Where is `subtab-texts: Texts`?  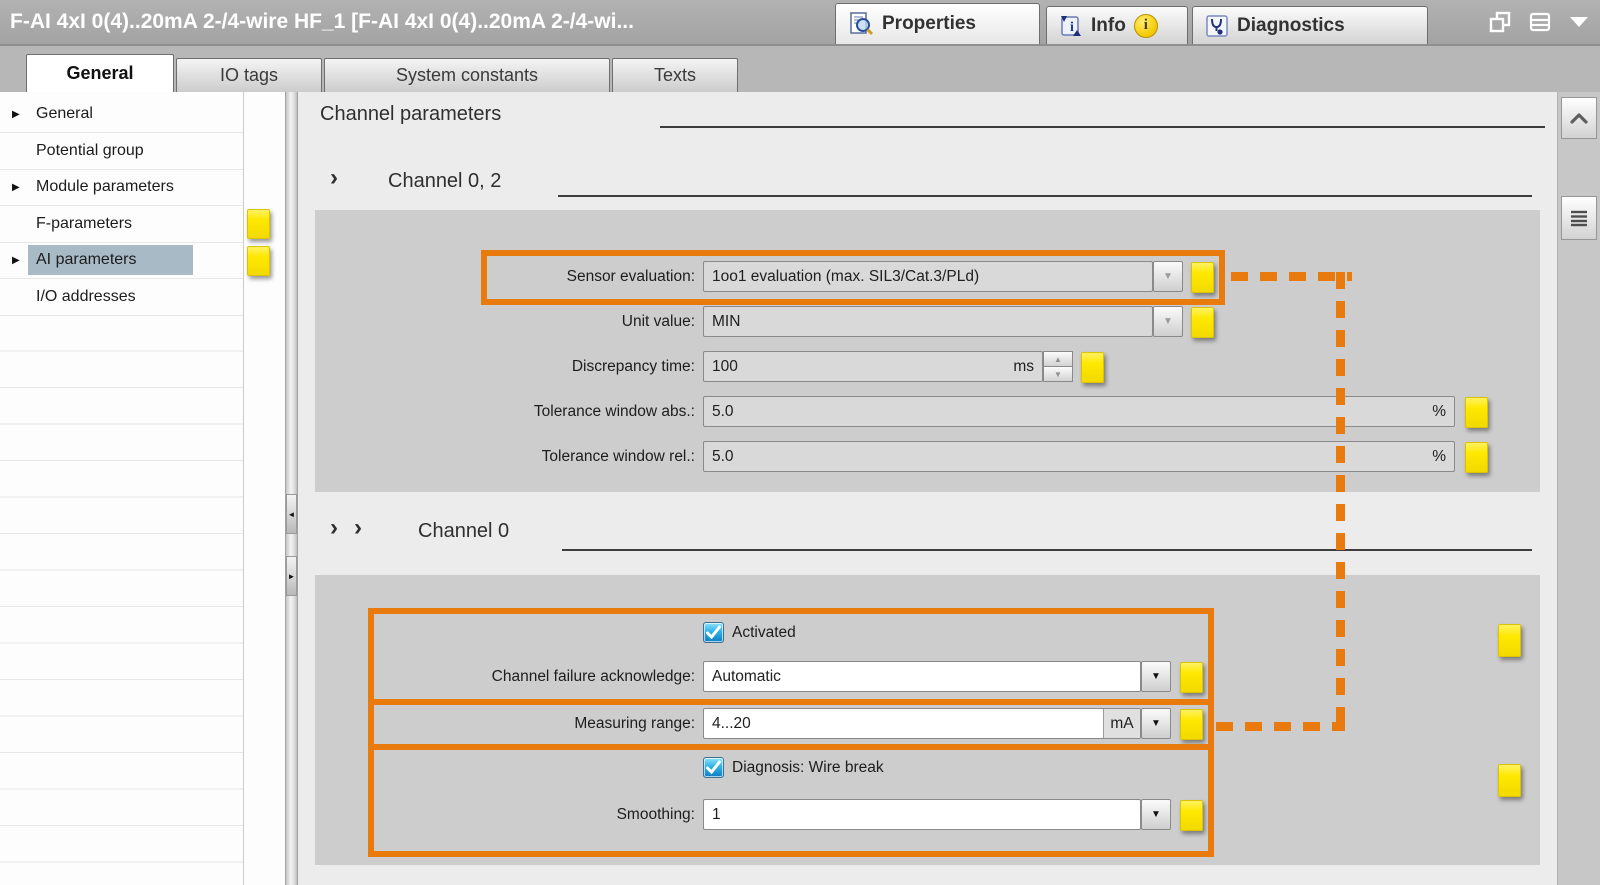
subtab-texts: Texts is located at coordinates (675, 75).